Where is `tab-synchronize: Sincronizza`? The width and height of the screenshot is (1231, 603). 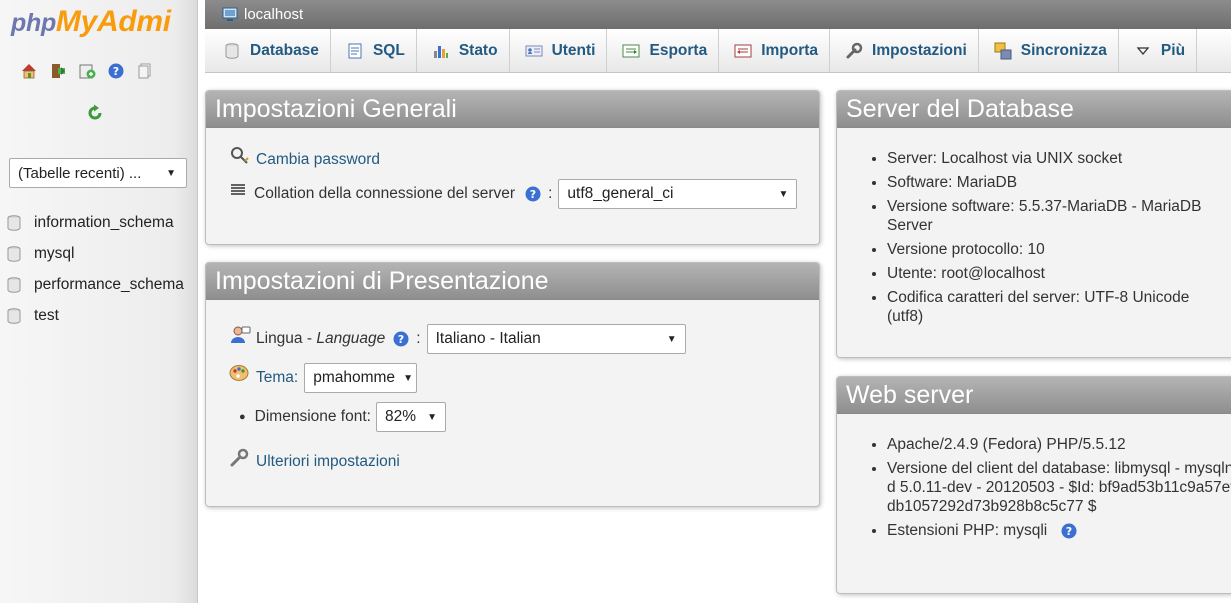
tab-synchronize: Sincronizza is located at coordinates (1049, 50).